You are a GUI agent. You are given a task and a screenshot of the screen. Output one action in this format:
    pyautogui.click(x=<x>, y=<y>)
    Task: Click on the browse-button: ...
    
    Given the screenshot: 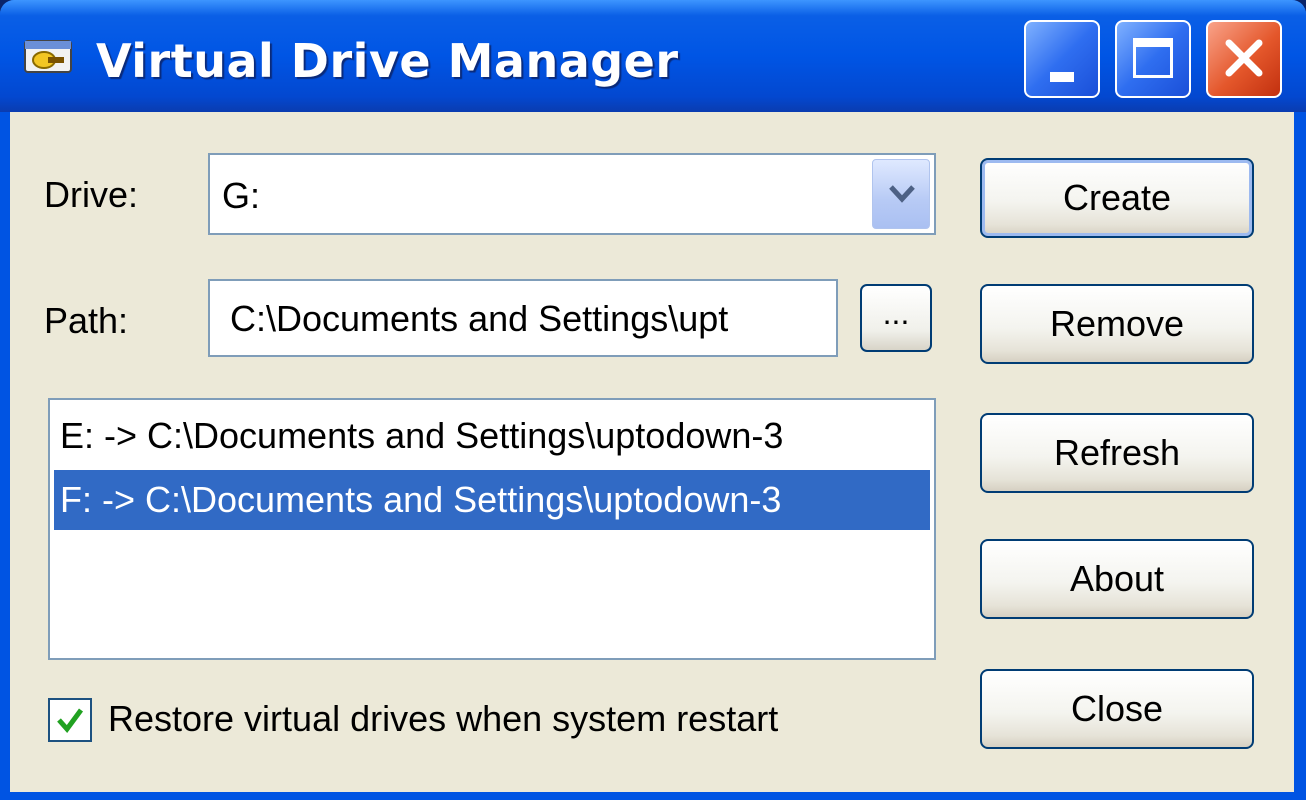 What is the action you would take?
    pyautogui.click(x=896, y=318)
    